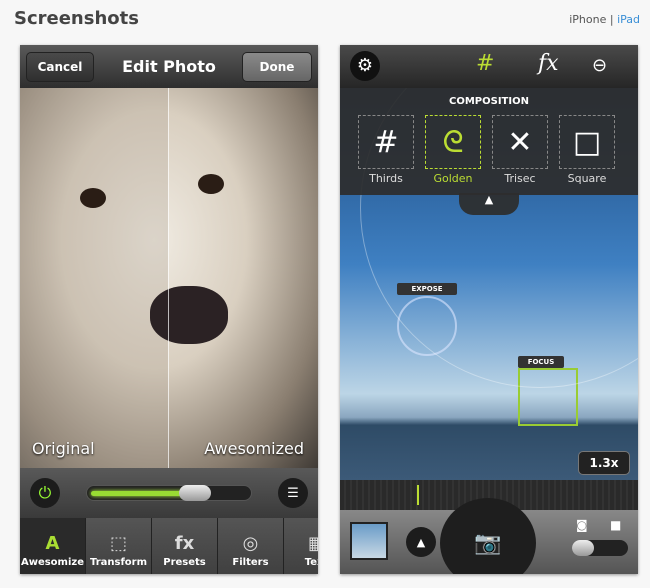  I want to click on grid-icon: #, so click(485, 63).